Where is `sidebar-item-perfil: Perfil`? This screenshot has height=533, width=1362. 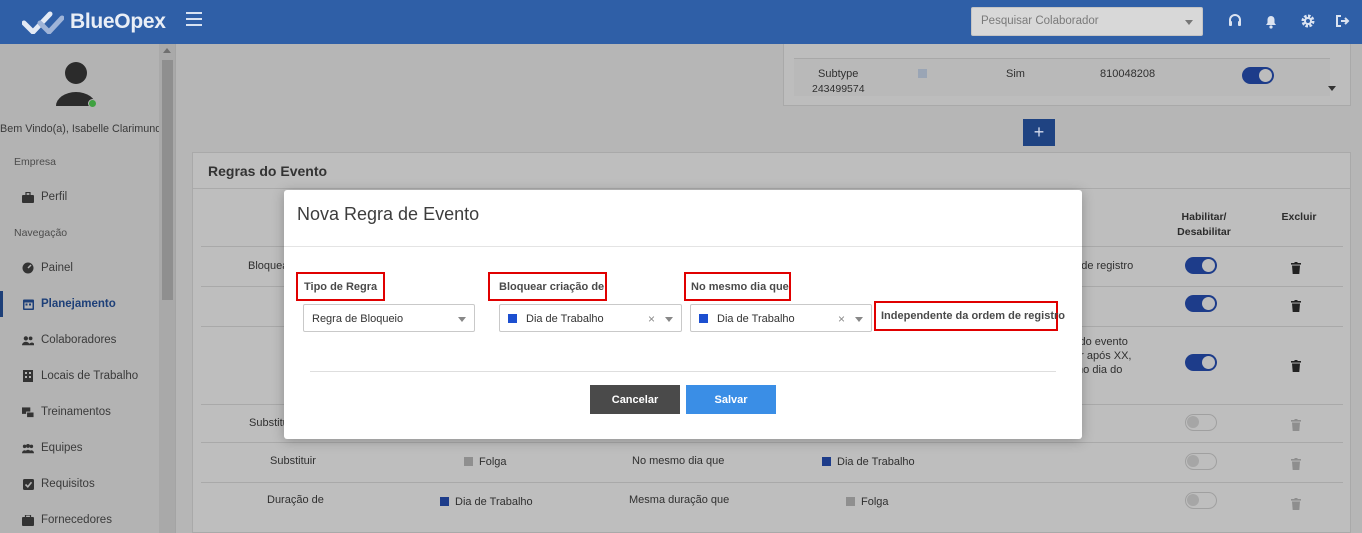
sidebar-item-perfil: Perfil is located at coordinates (80, 197).